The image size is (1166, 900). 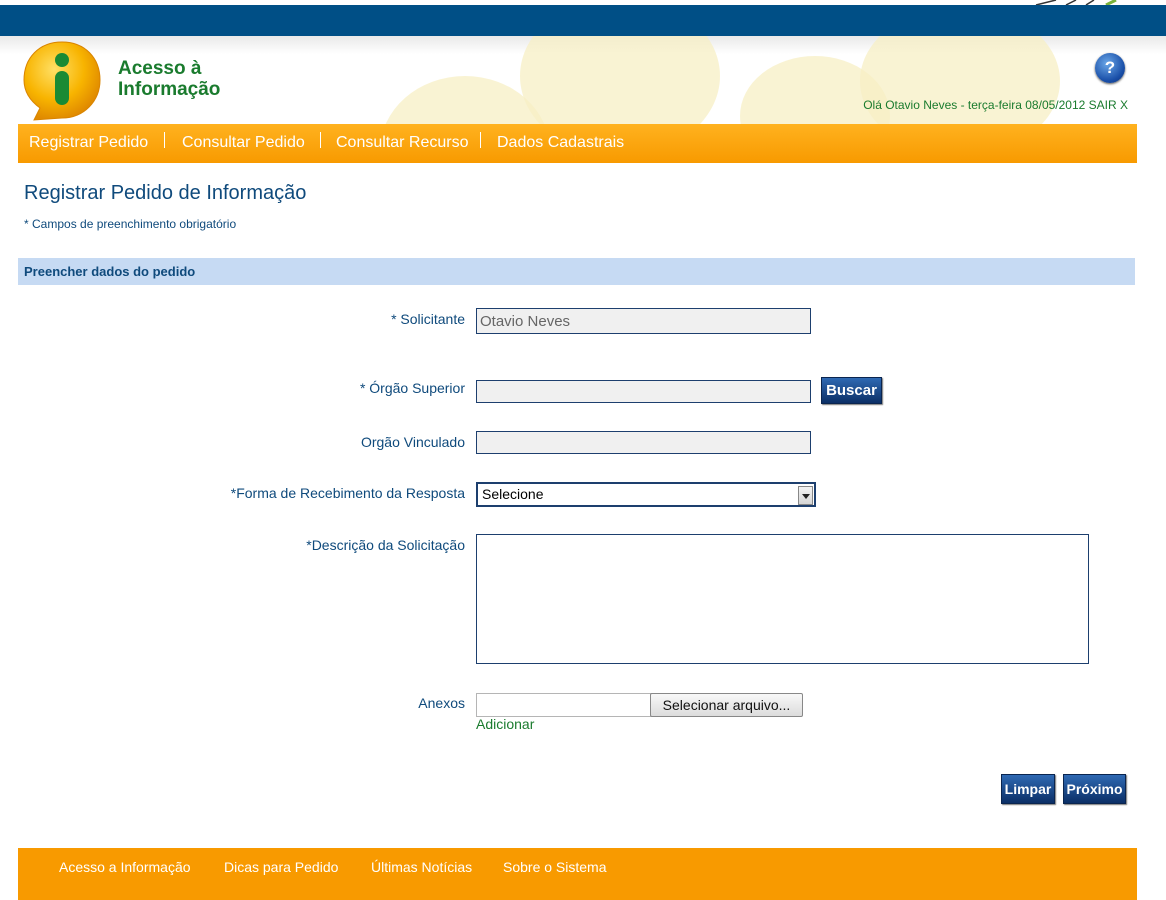 I want to click on section-title: Preencher dados do pedido, so click(x=110, y=271).